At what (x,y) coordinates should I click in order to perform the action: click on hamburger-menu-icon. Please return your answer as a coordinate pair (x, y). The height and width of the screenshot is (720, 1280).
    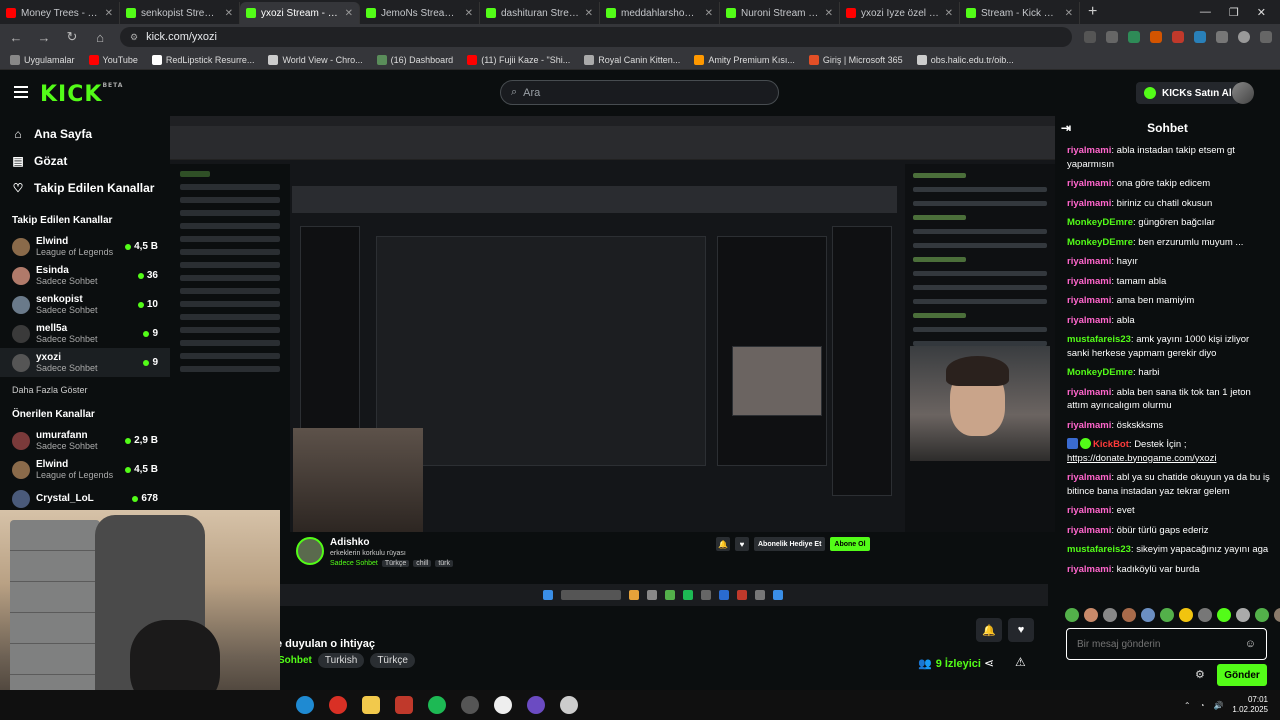
    Looking at the image, I should click on (21, 92).